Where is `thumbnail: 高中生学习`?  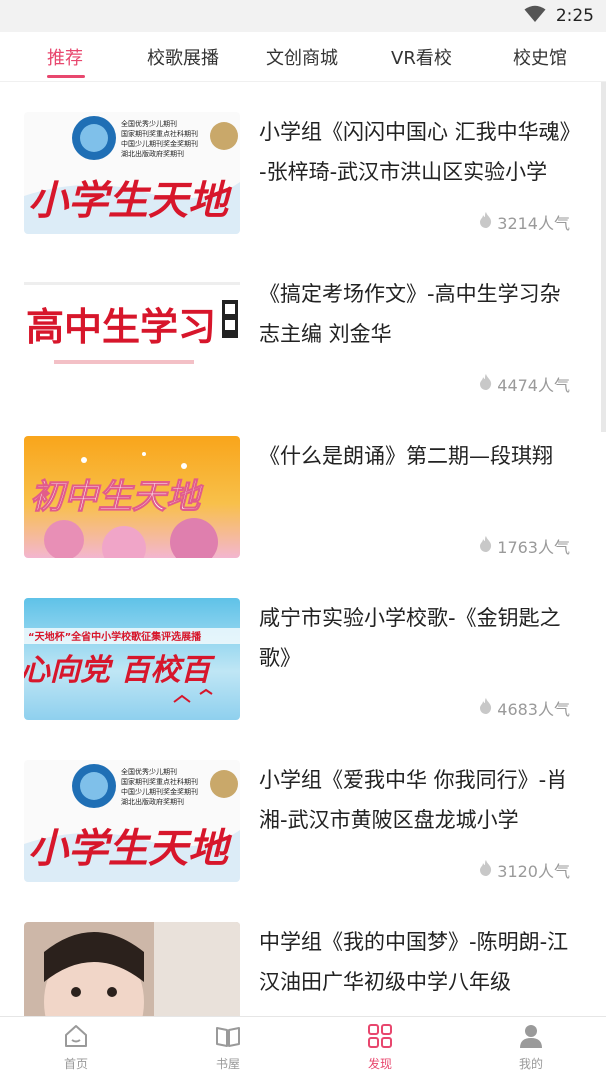
thumbnail: 高中生学习 is located at coordinates (132, 335).